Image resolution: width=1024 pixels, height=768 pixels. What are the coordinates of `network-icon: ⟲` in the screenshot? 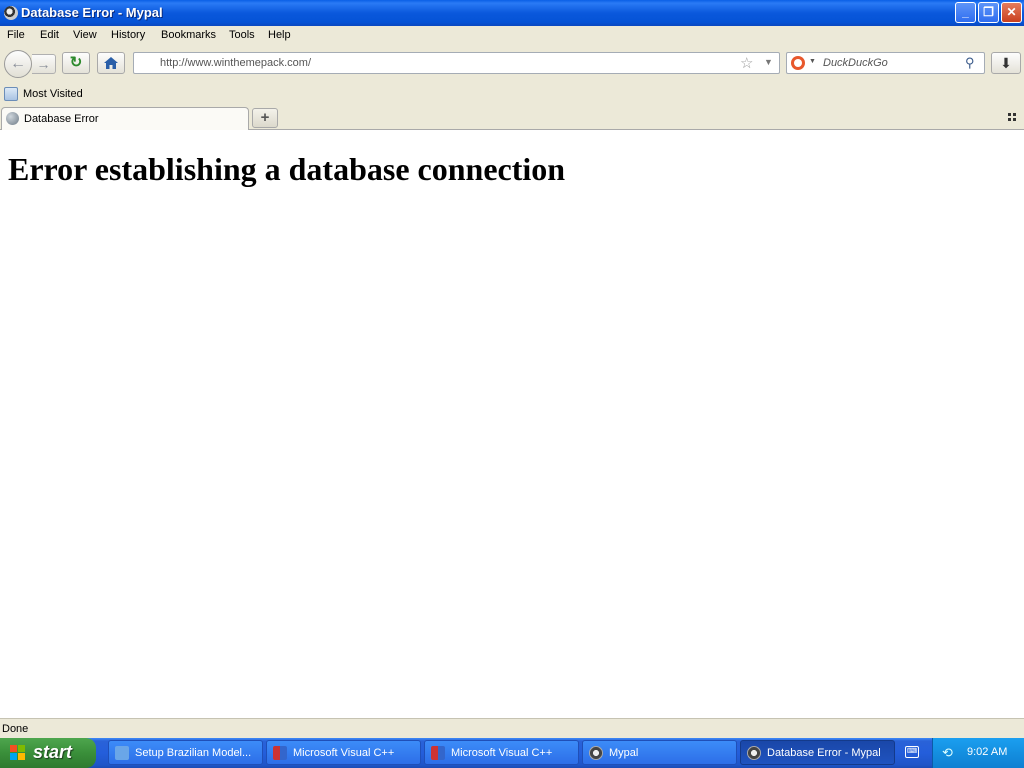 It's located at (949, 752).